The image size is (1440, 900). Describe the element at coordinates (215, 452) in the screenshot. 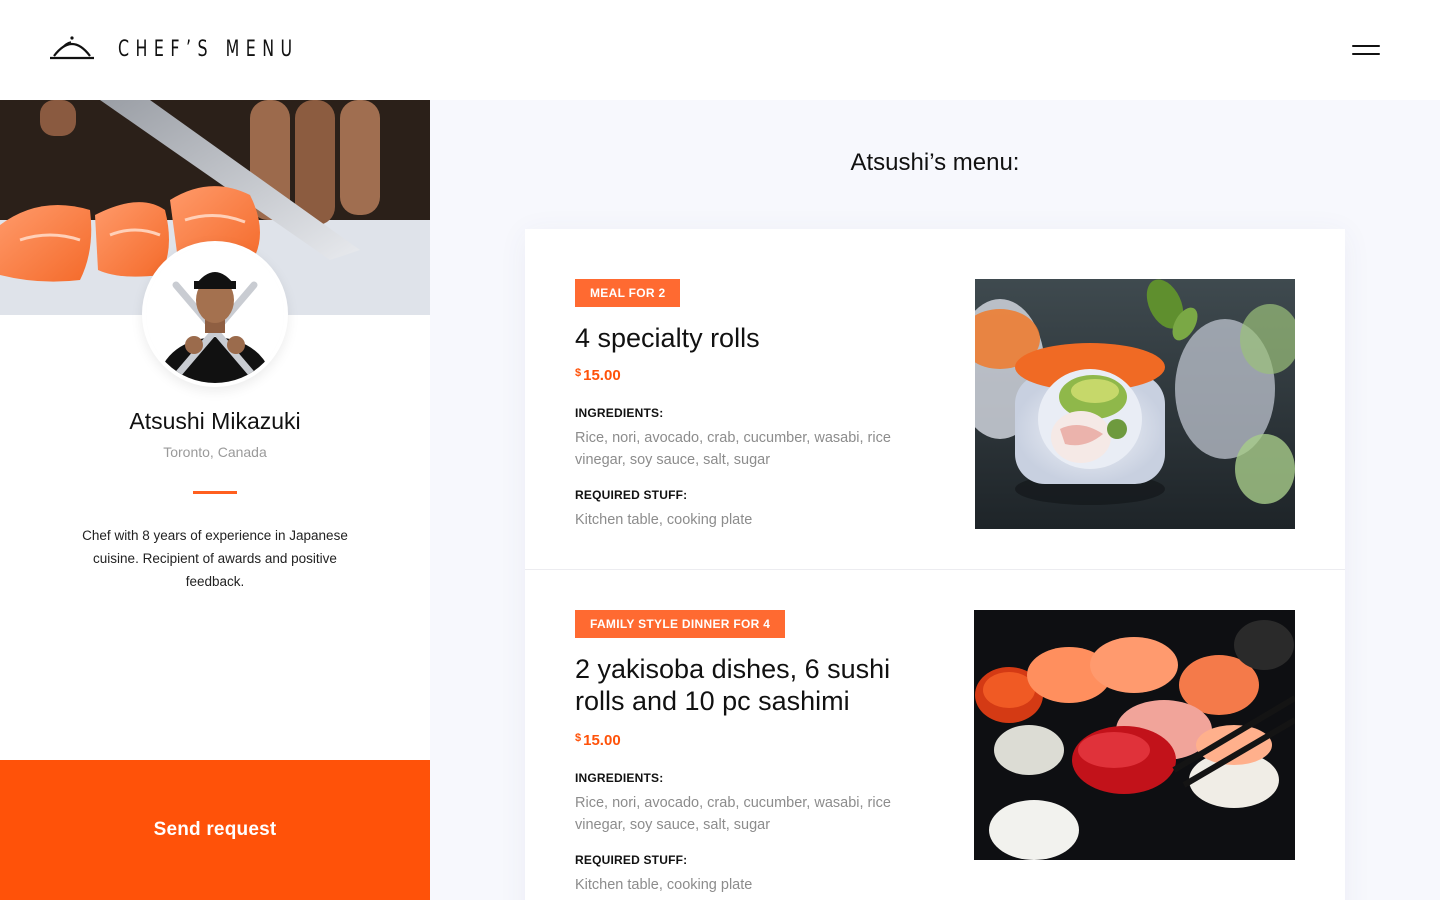

I see `chef-location: Toronto, Canada` at that location.